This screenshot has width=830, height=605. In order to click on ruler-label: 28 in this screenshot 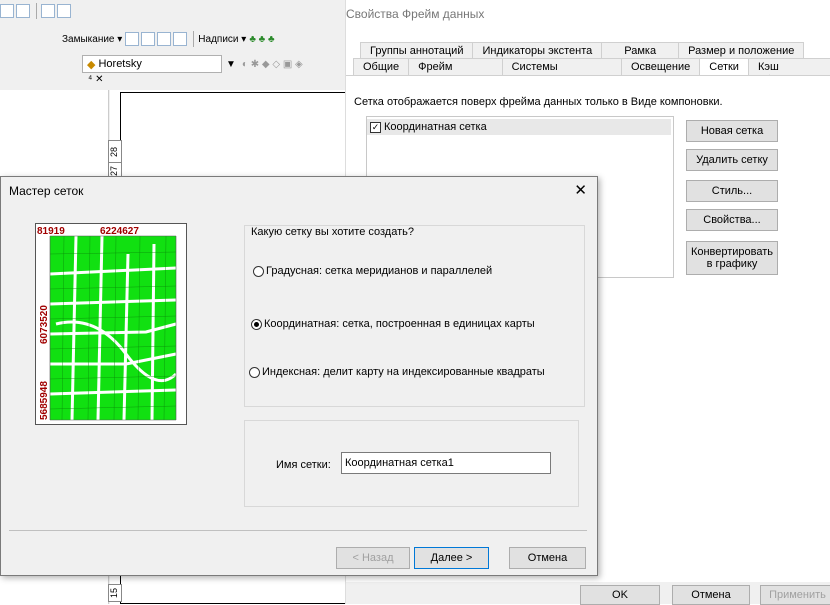, I will do `click(115, 152)`.